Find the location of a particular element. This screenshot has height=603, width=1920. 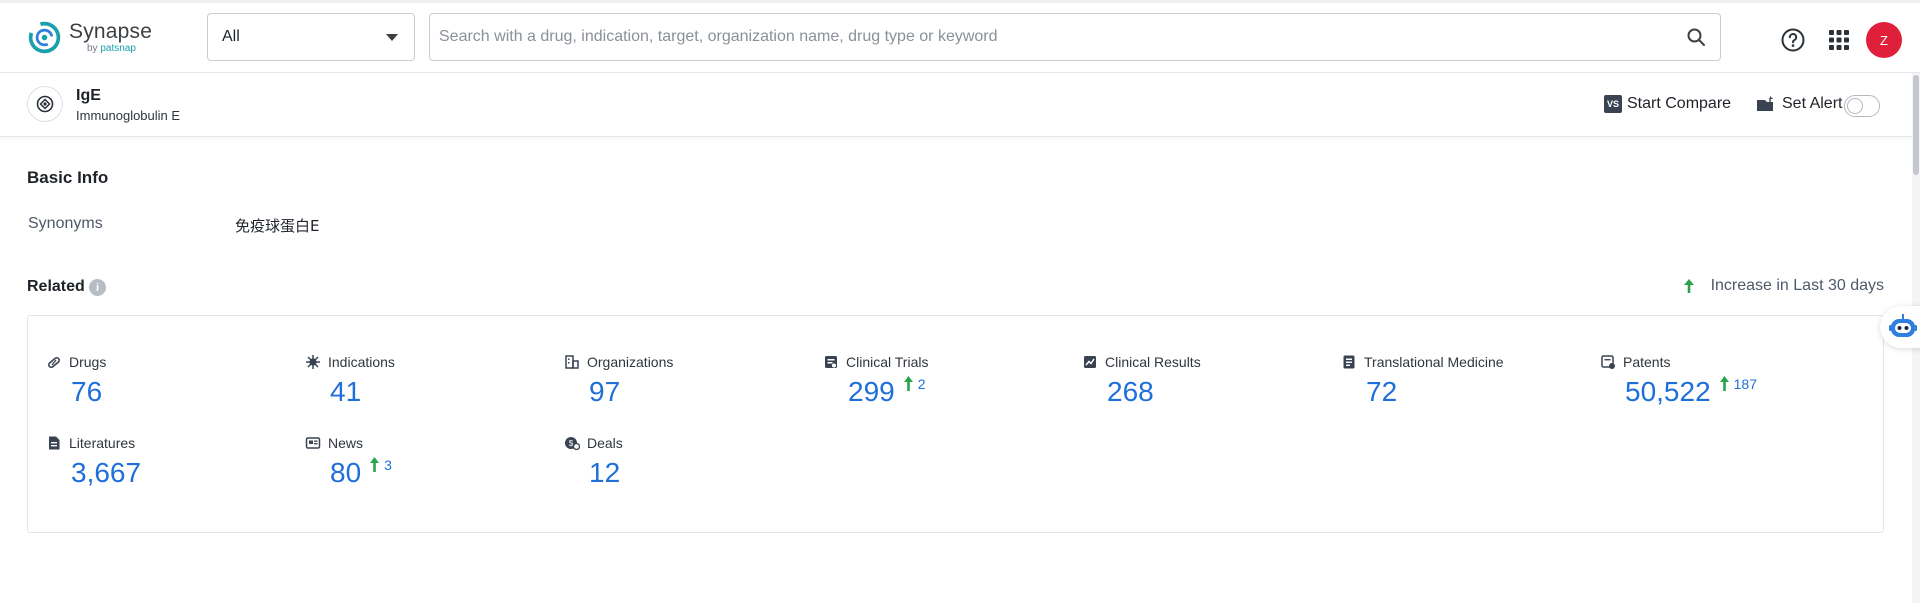

related-stat-value: 41 is located at coordinates (345, 392).